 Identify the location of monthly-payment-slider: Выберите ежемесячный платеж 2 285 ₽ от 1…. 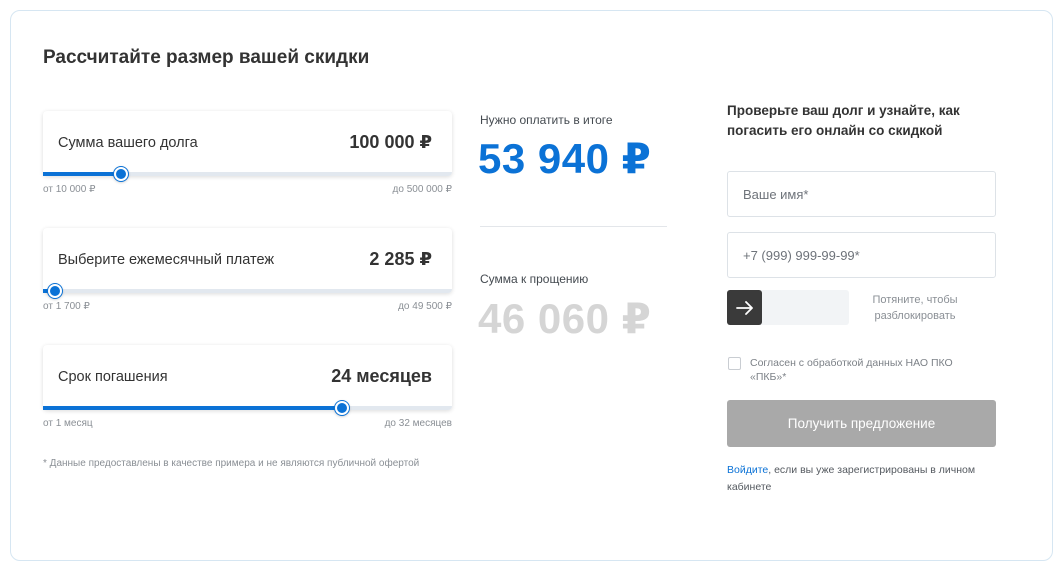
(247, 272).